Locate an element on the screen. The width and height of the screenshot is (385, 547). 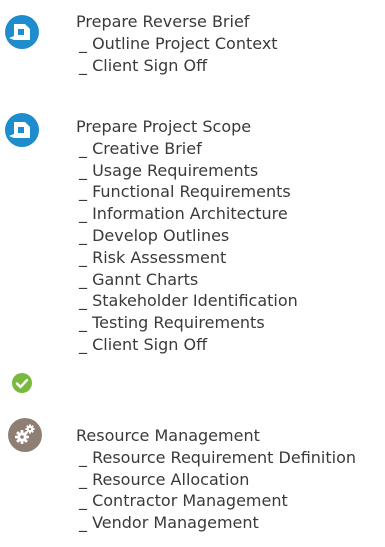
list-item-completed: _ Client Sign Off is located at coordinates (143, 344).